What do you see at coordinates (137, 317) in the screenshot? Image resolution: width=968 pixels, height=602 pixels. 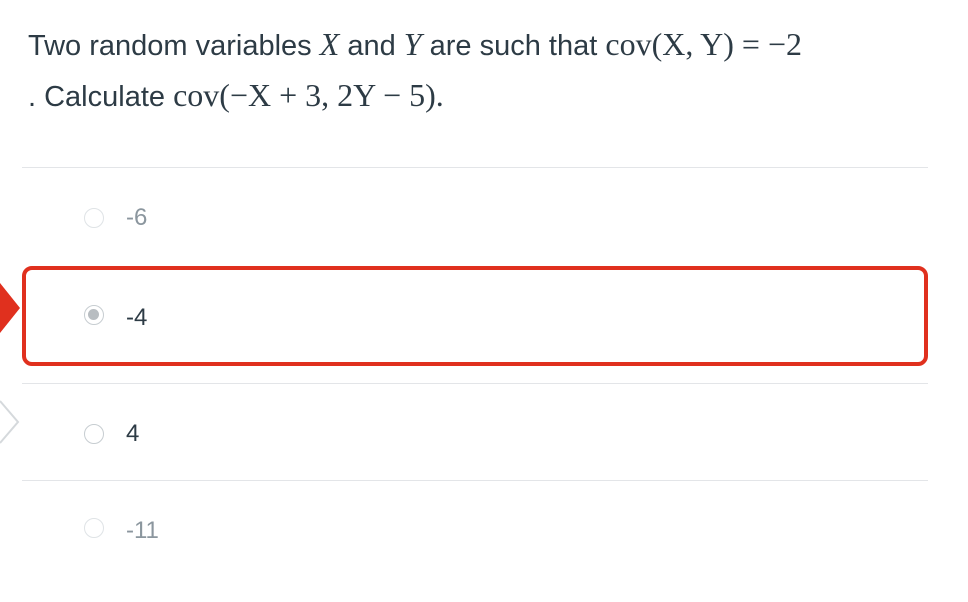 I see `answer-label: -4` at bounding box center [137, 317].